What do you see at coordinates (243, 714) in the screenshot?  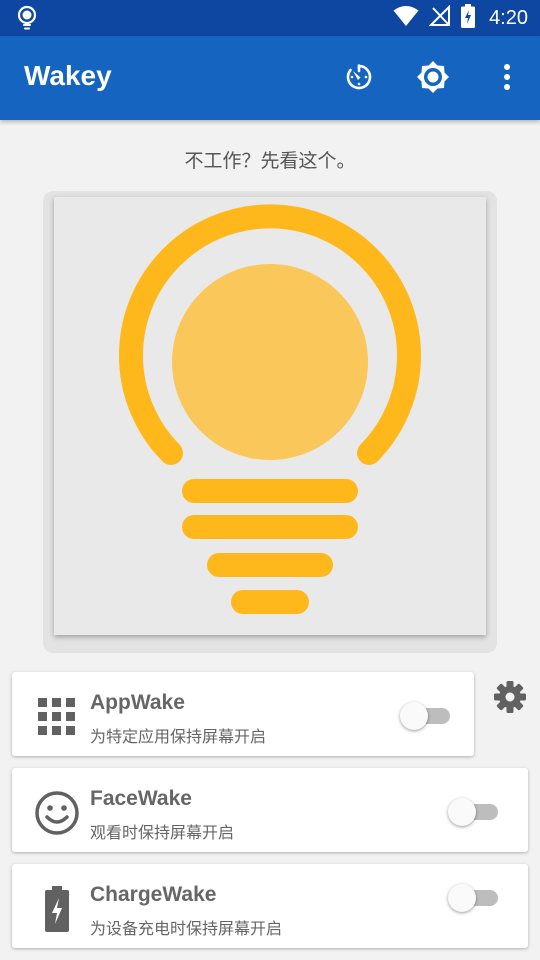 I see `appwake-card: AppWake 为特定应用保持屏幕开启` at bounding box center [243, 714].